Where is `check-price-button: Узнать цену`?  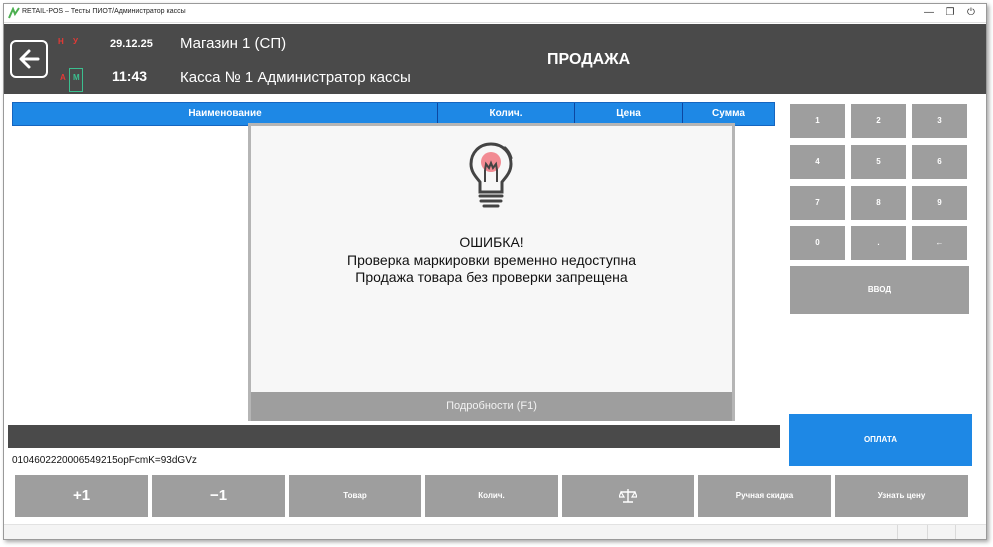 check-price-button: Узнать цену is located at coordinates (901, 496).